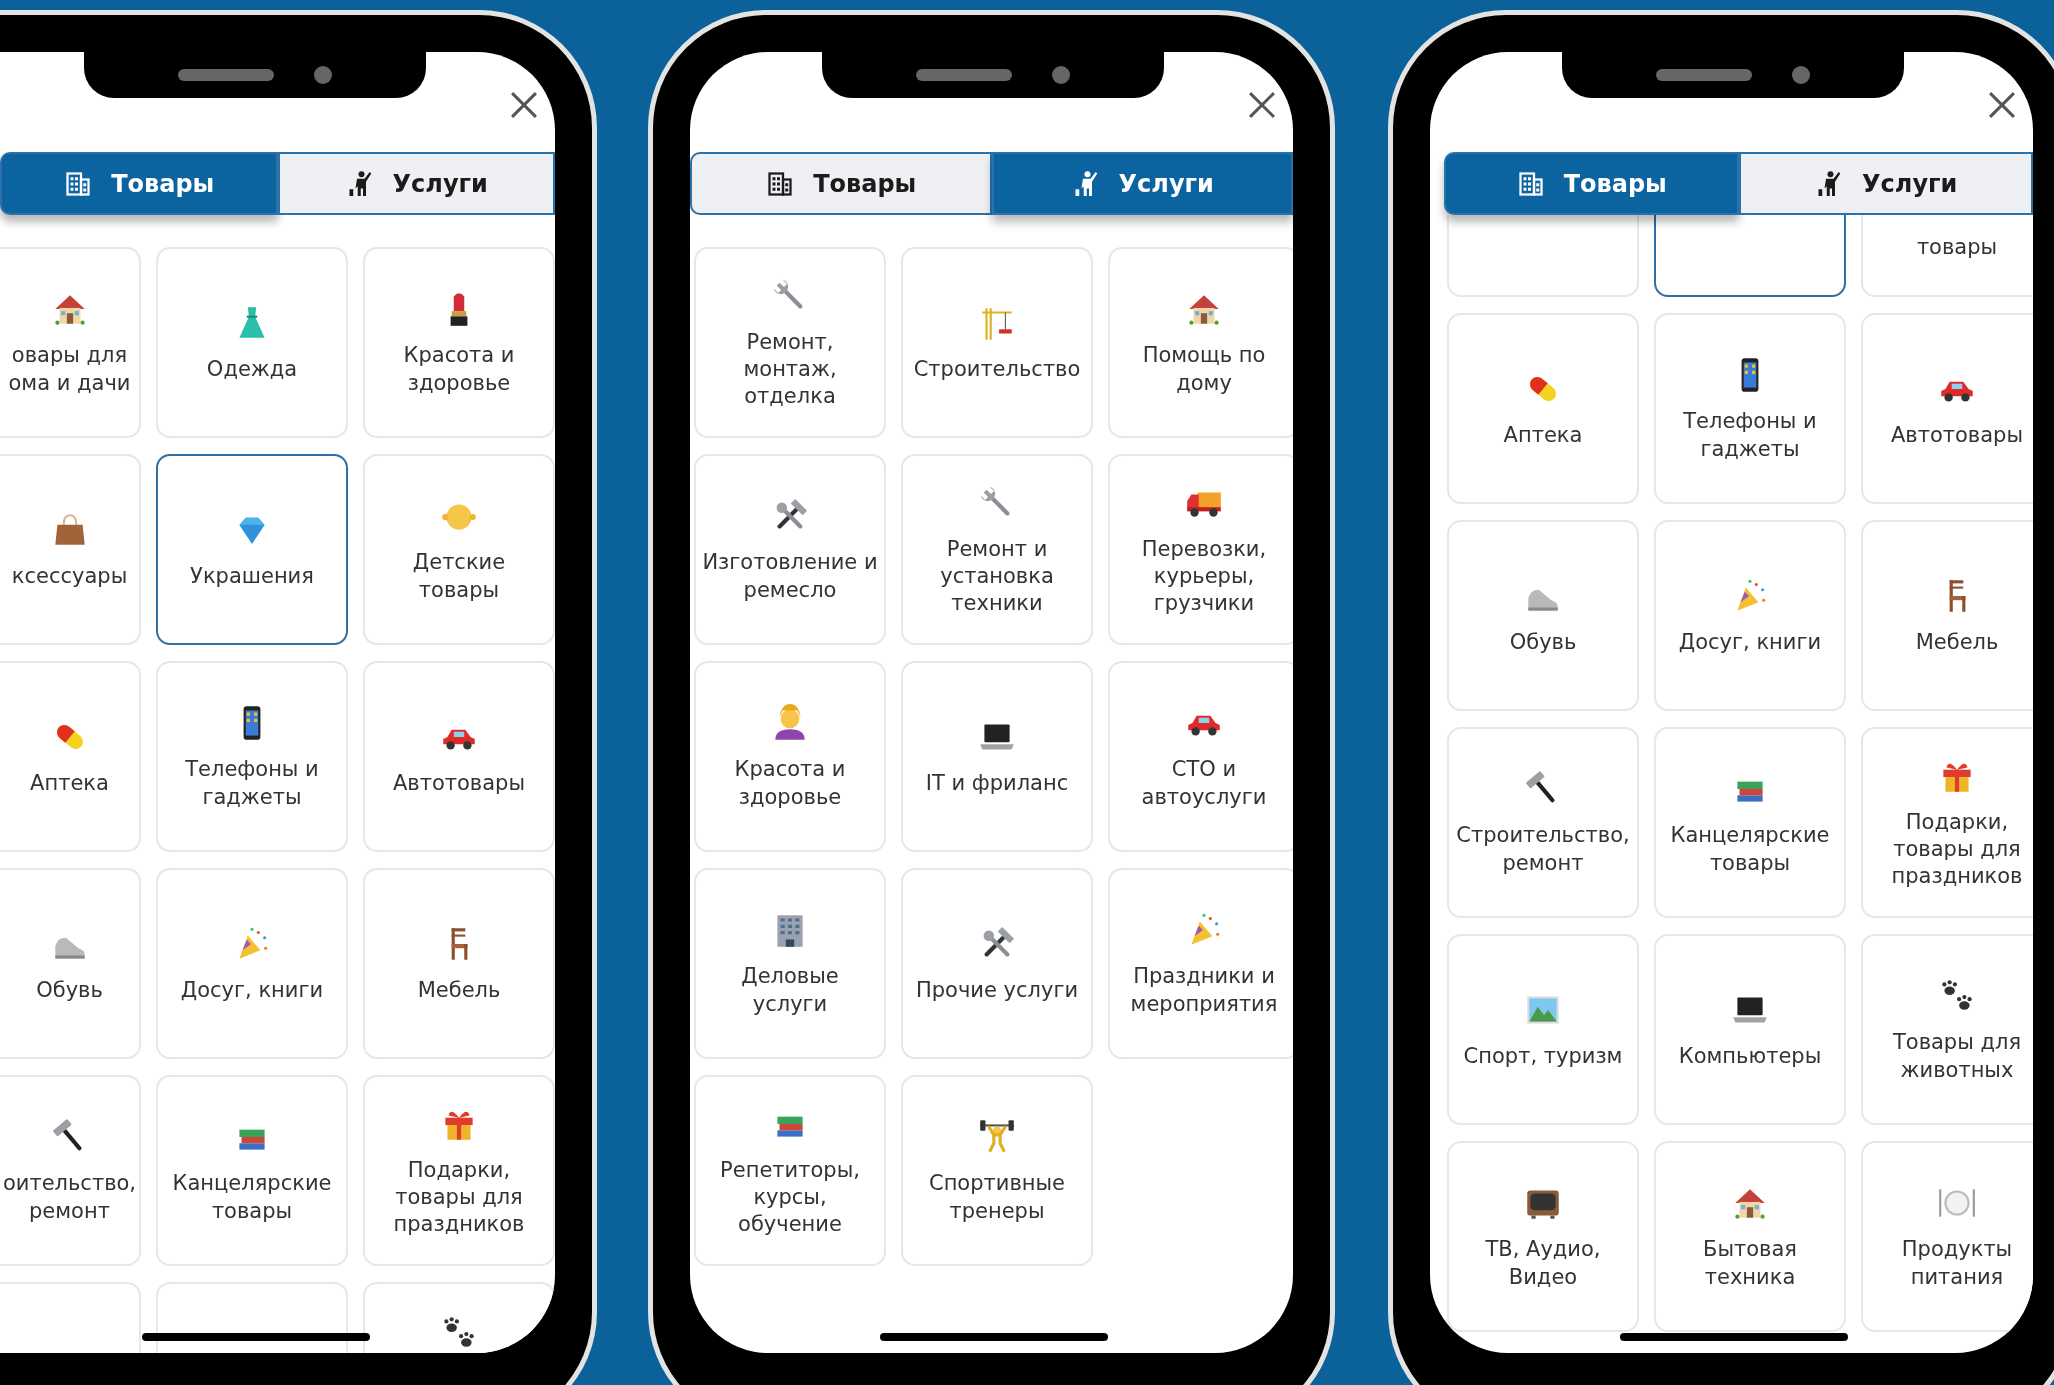 This screenshot has height=1385, width=2054. Describe the element at coordinates (1947, 1029) in the screenshot. I see `category-tile: Товары для животных` at that location.